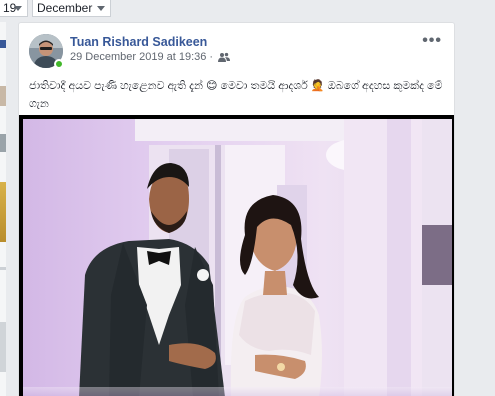 Image resolution: width=495 pixels, height=396 pixels. Describe the element at coordinates (3, 268) in the screenshot. I see `divider` at that location.